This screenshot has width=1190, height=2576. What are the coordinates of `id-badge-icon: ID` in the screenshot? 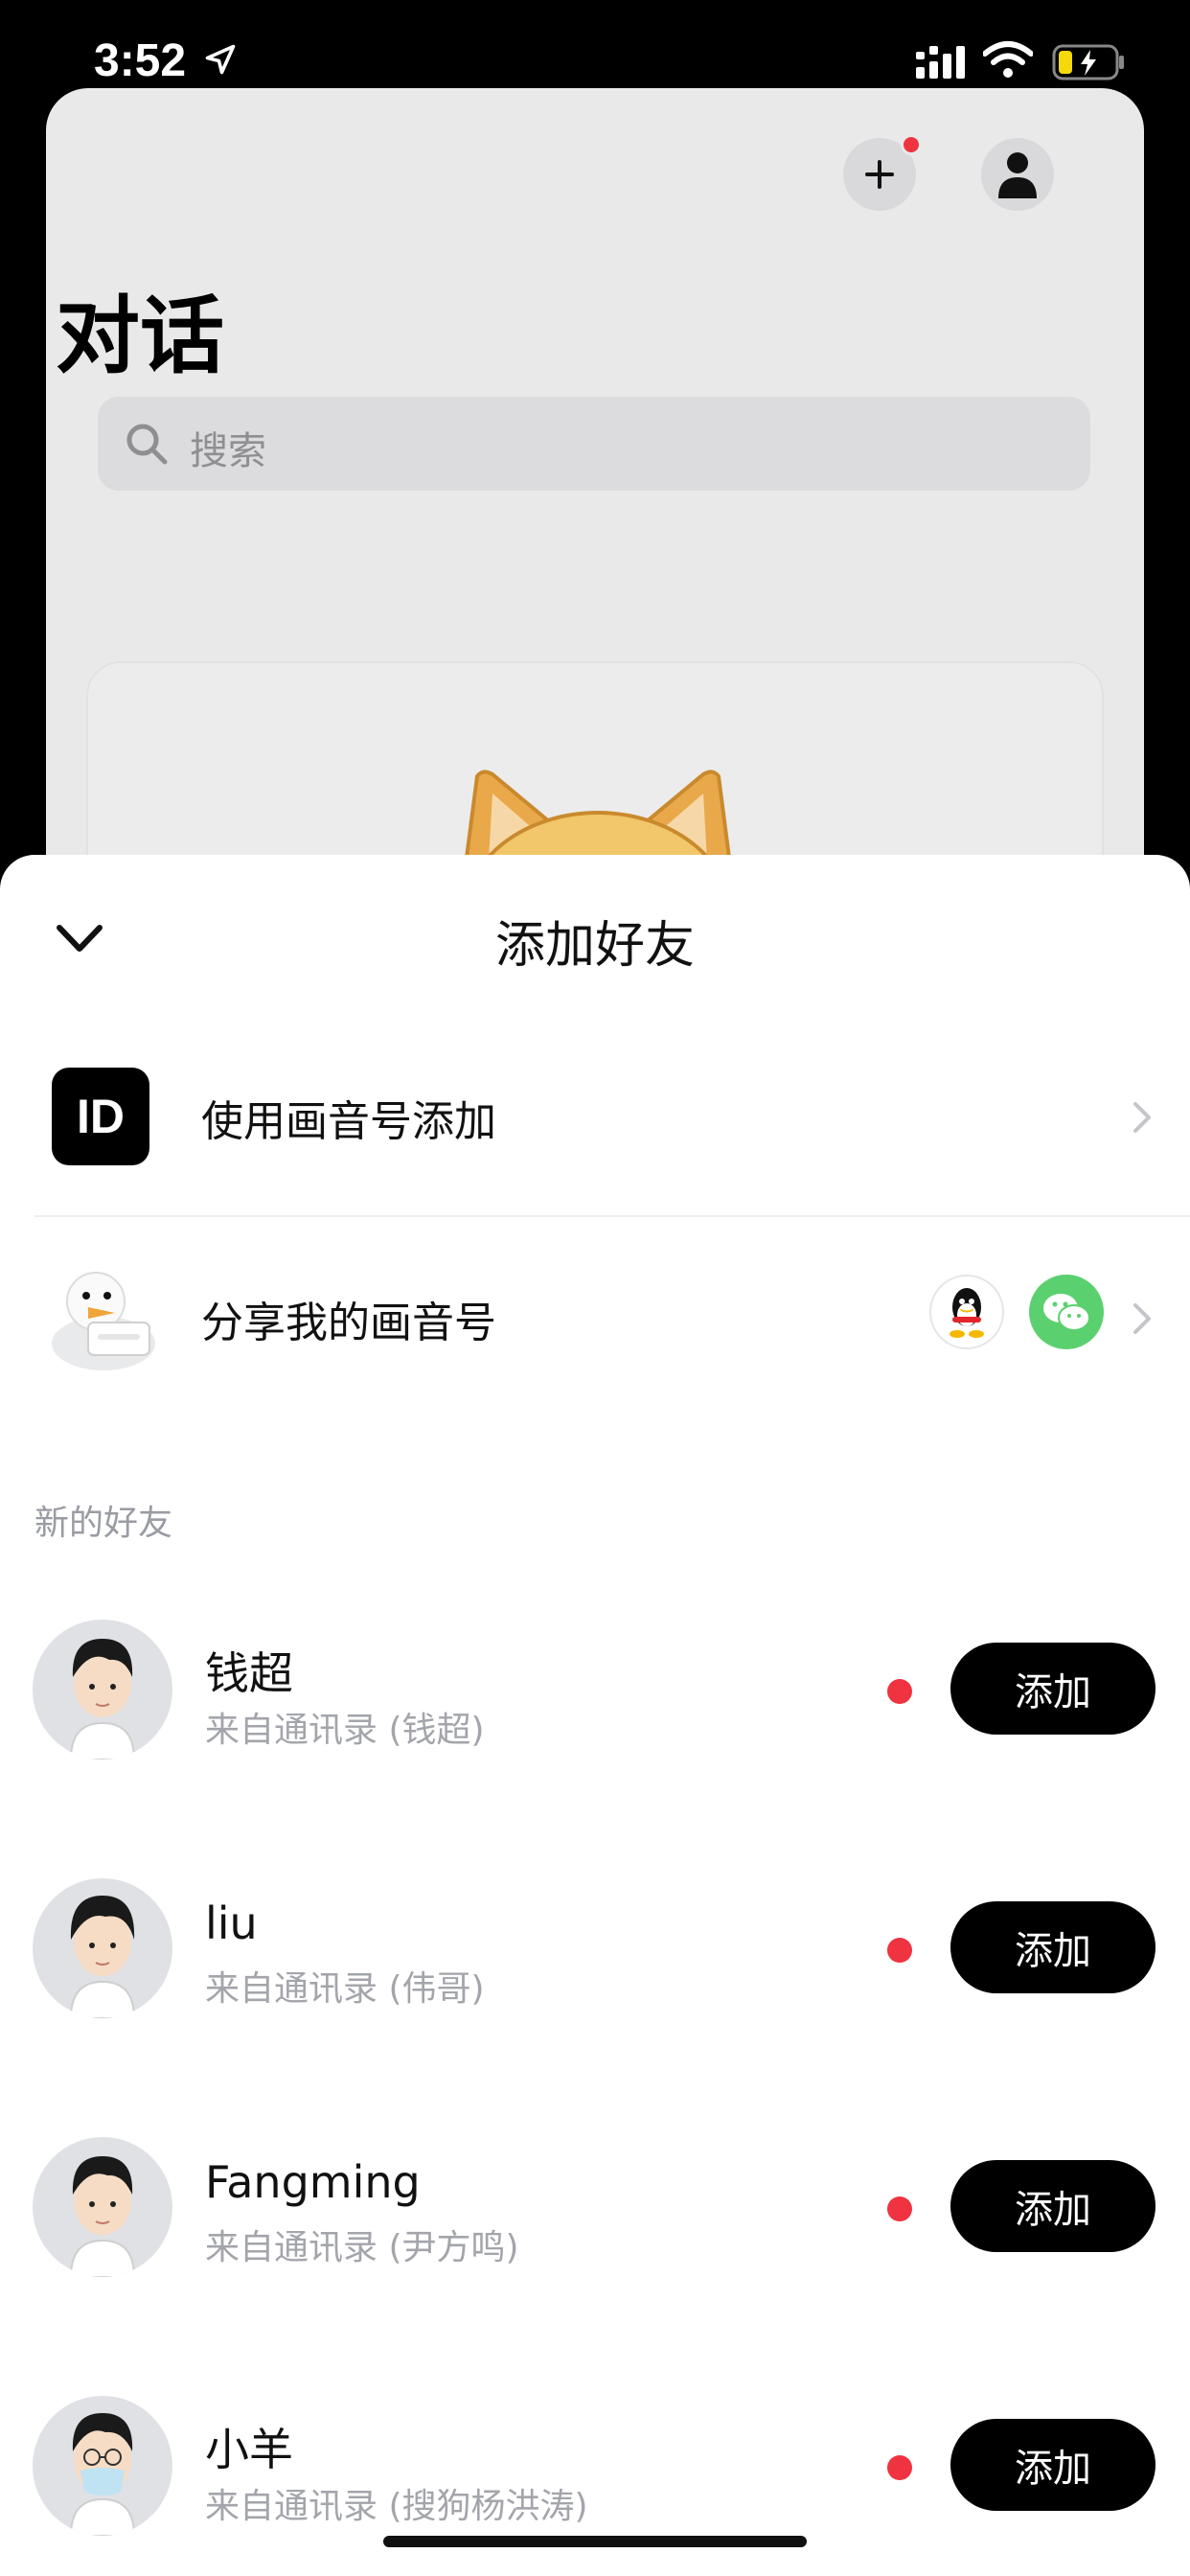 It's located at (101, 1116).